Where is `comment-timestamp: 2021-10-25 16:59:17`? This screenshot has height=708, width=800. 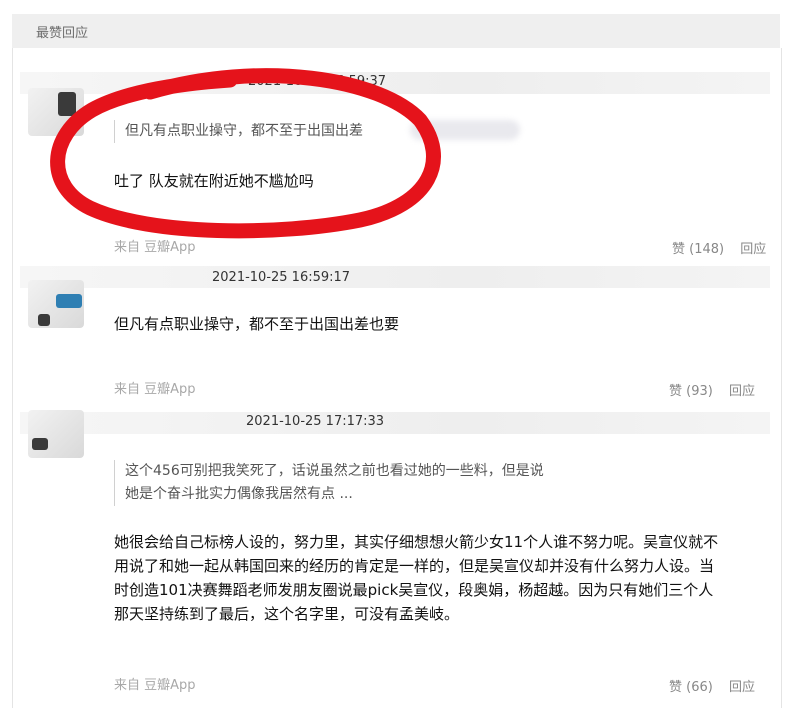 comment-timestamp: 2021-10-25 16:59:17 is located at coordinates (281, 277).